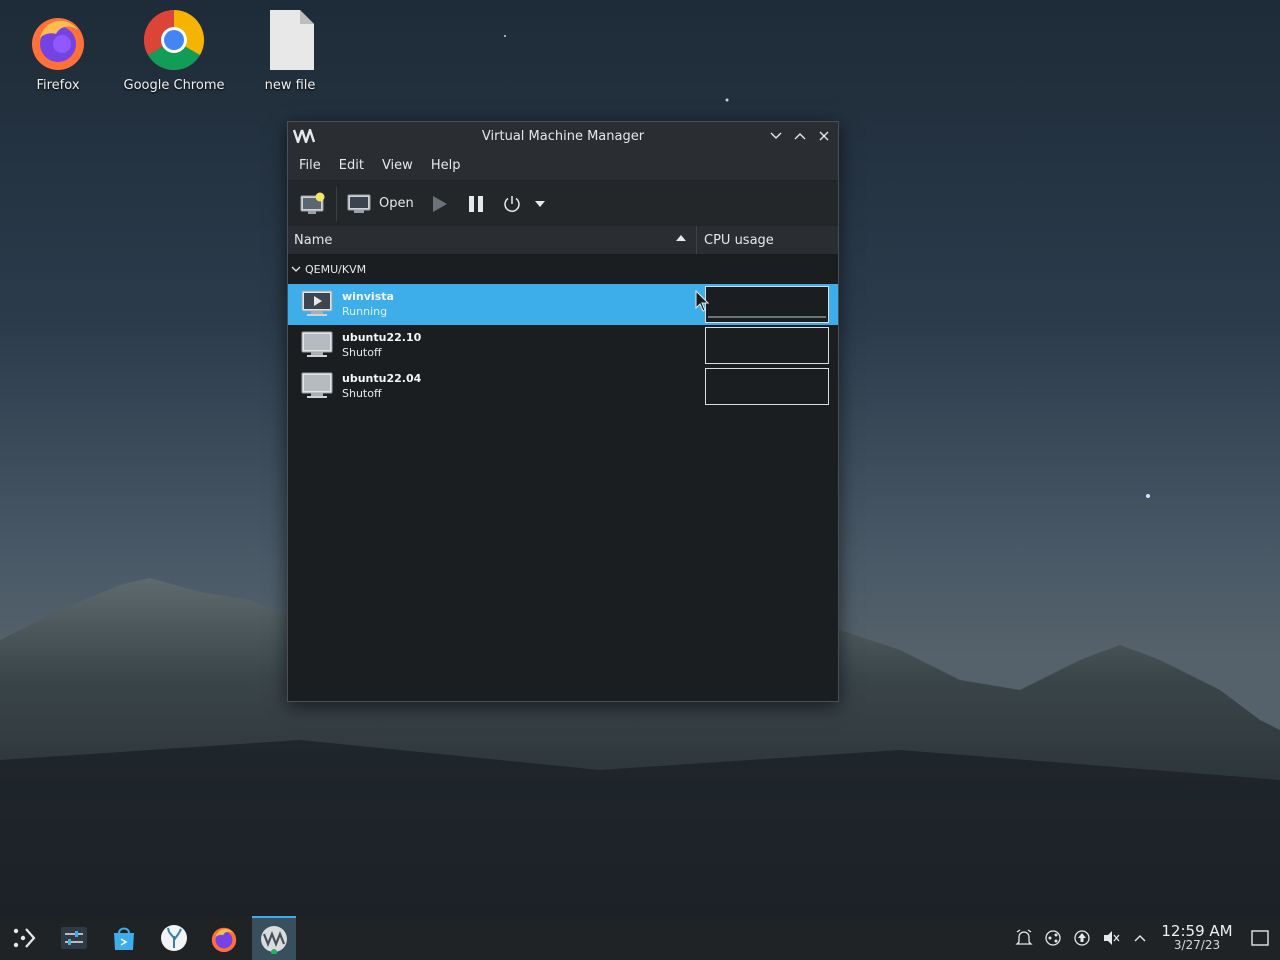  I want to click on connection-group-label: QEMU/KVM, so click(336, 269).